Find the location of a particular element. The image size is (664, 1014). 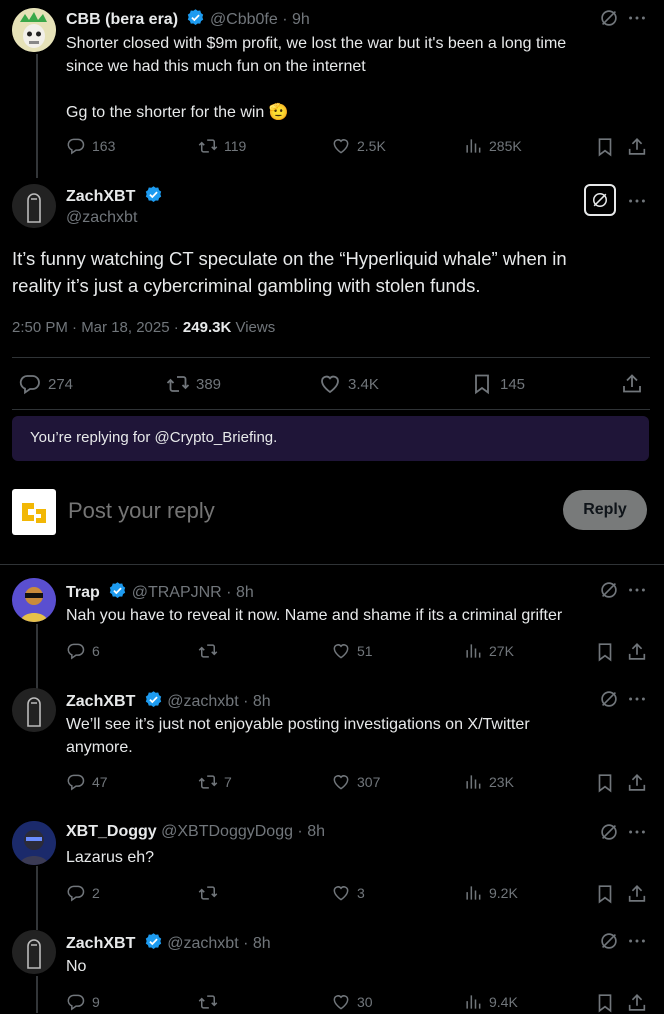

reply-text: Lazarus eh? is located at coordinates (110, 857).